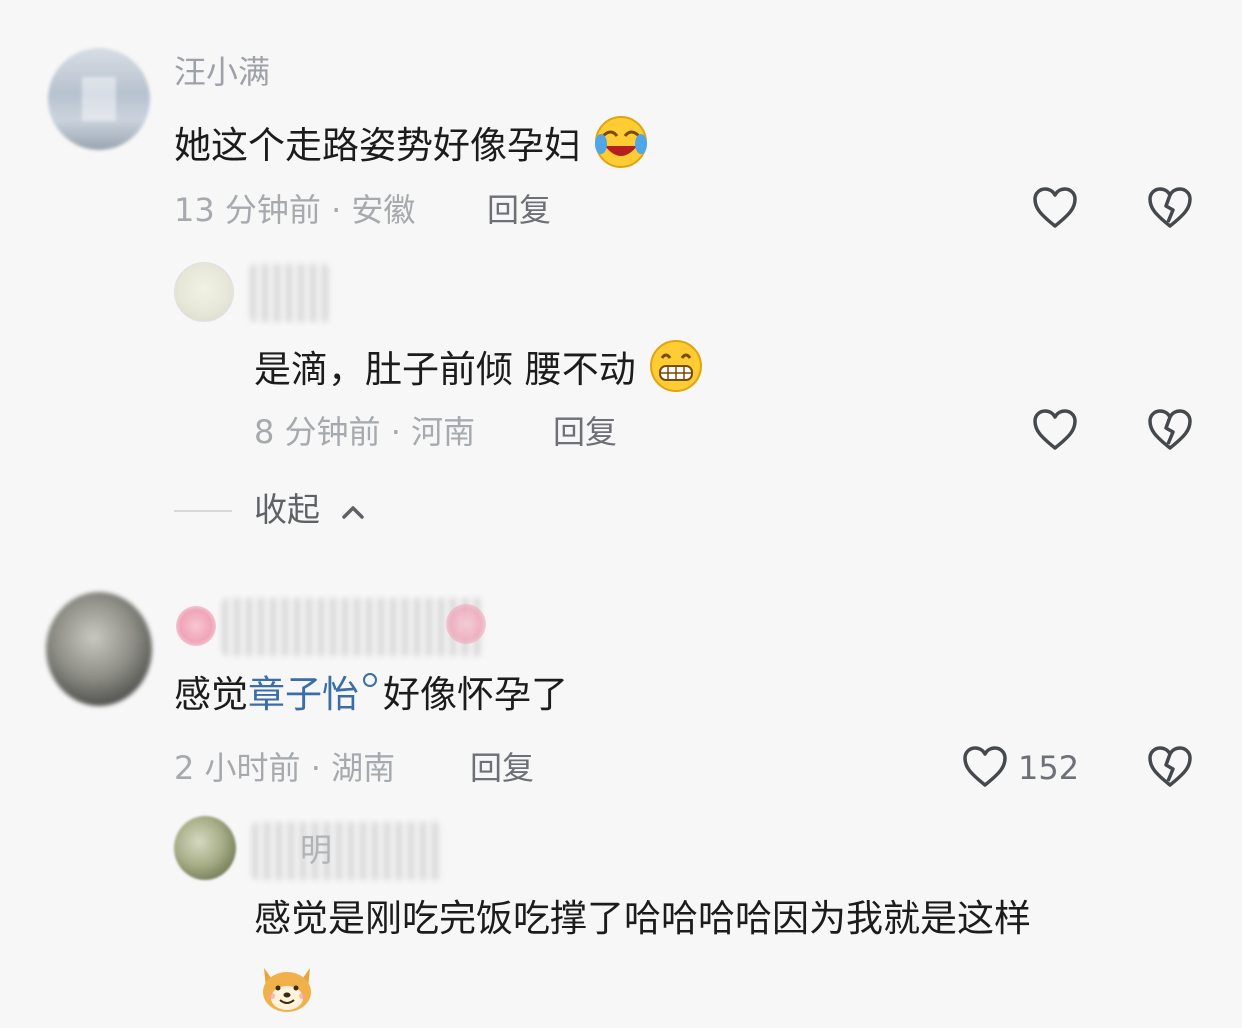 This screenshot has height=1028, width=1242. What do you see at coordinates (247, 210) in the screenshot?
I see `comment-time: 13 分钟前` at bounding box center [247, 210].